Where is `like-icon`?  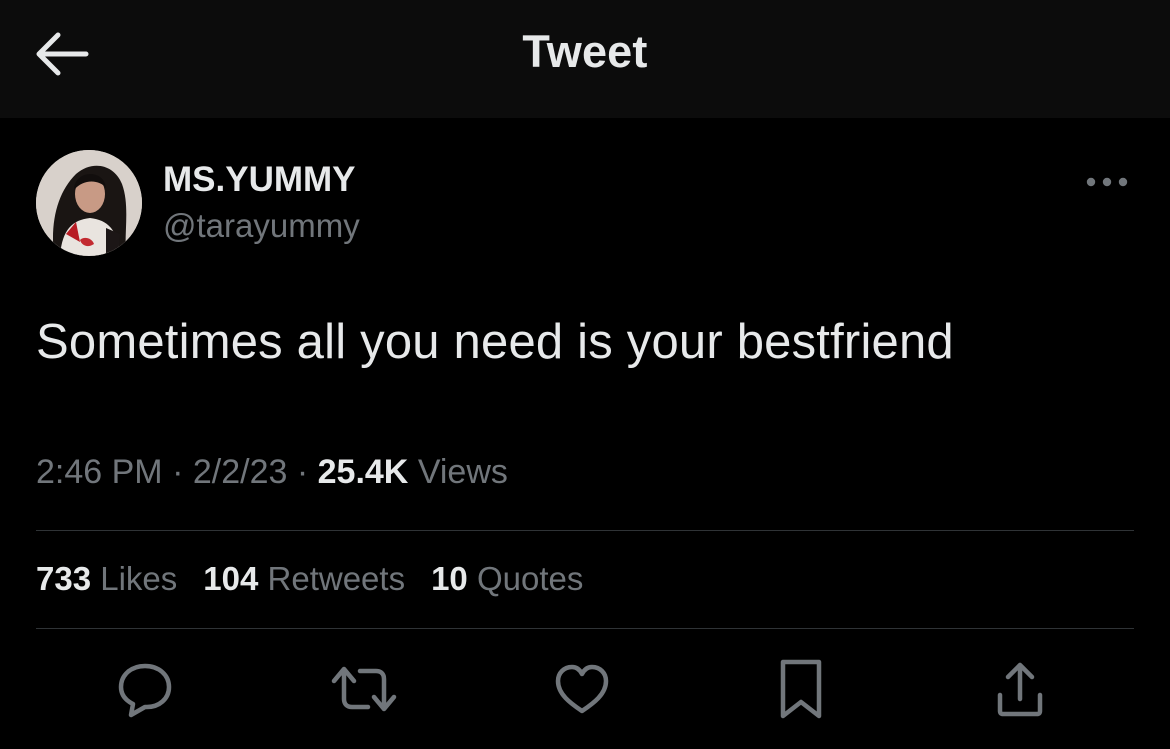
like-icon is located at coordinates (582, 689).